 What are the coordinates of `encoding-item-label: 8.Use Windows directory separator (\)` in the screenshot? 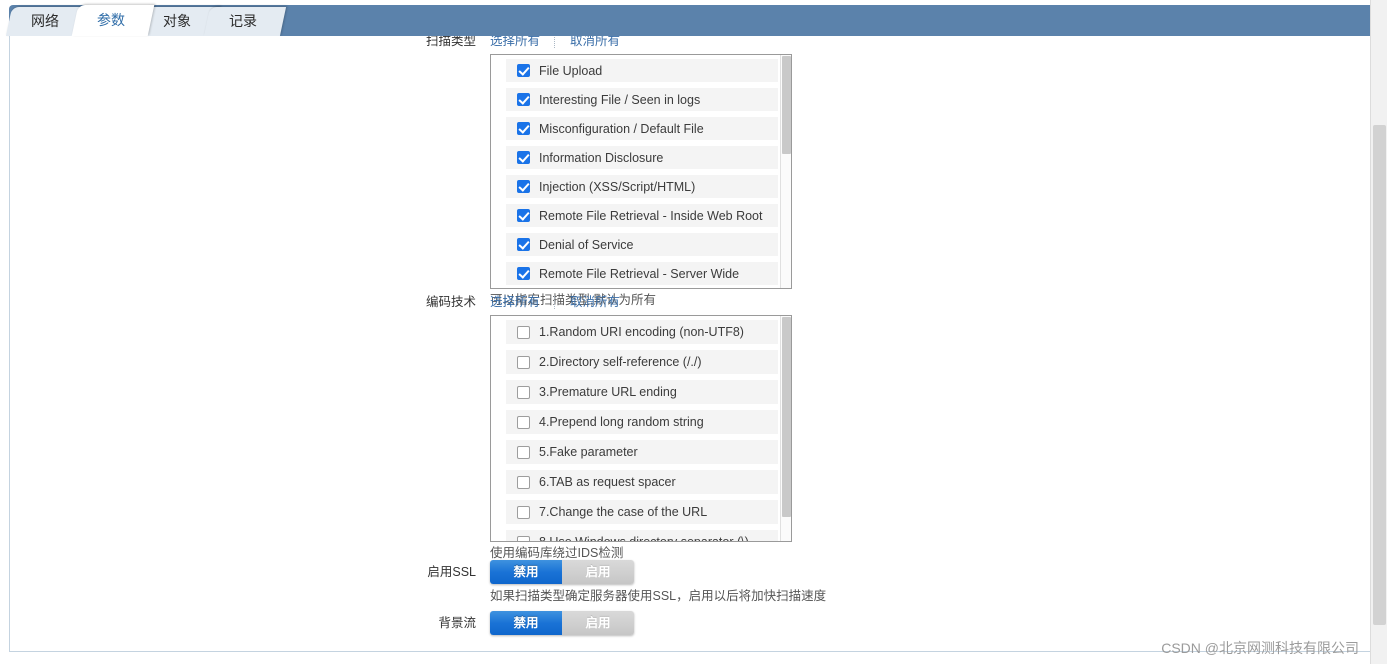 It's located at (644, 538).